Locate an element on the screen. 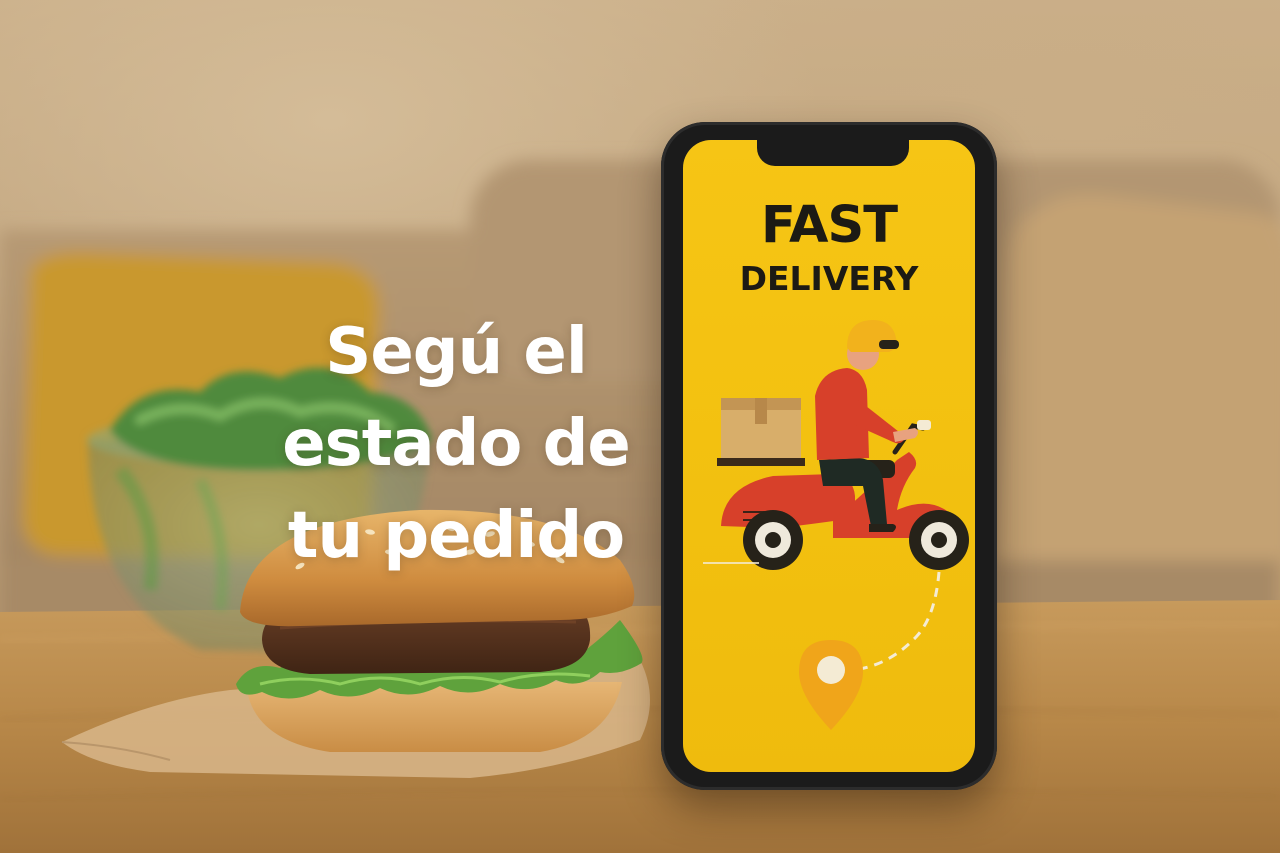  headline-line-3: tu pedido is located at coordinates (456, 536).